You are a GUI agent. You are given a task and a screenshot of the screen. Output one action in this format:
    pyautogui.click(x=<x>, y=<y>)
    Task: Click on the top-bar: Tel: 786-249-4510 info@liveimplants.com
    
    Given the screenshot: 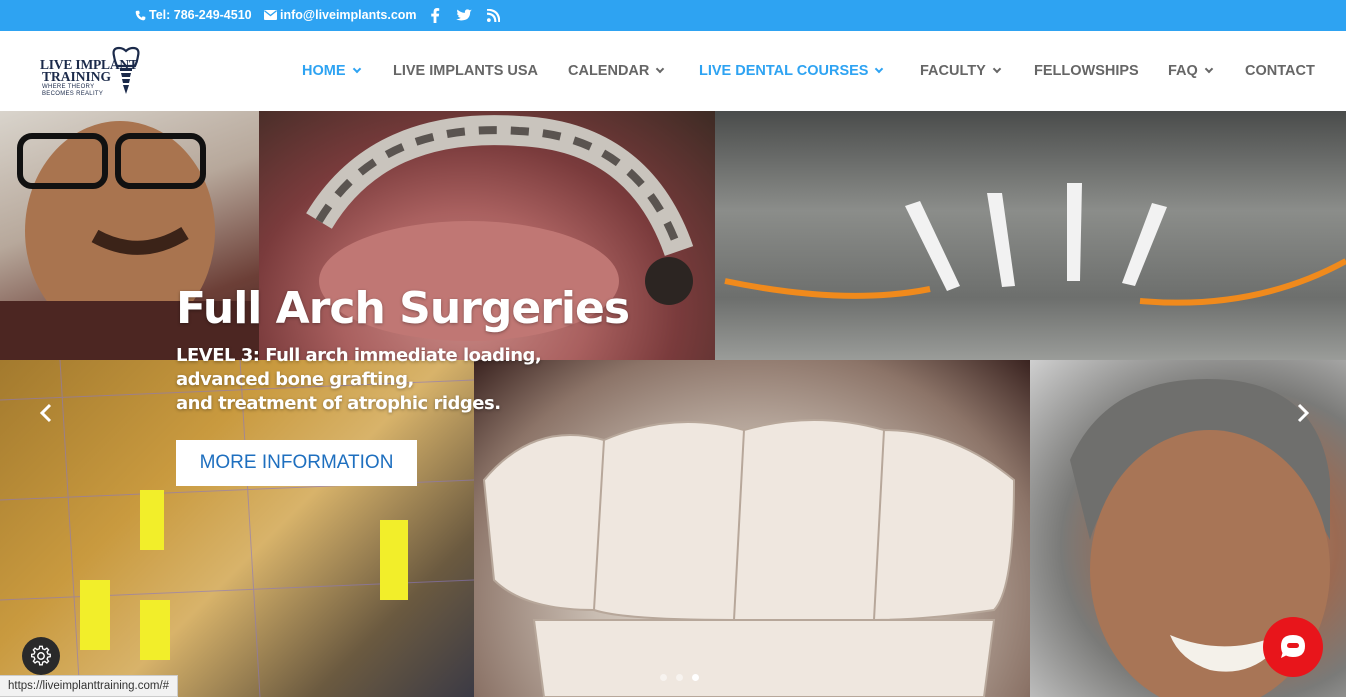 What is the action you would take?
    pyautogui.click(x=673, y=15)
    